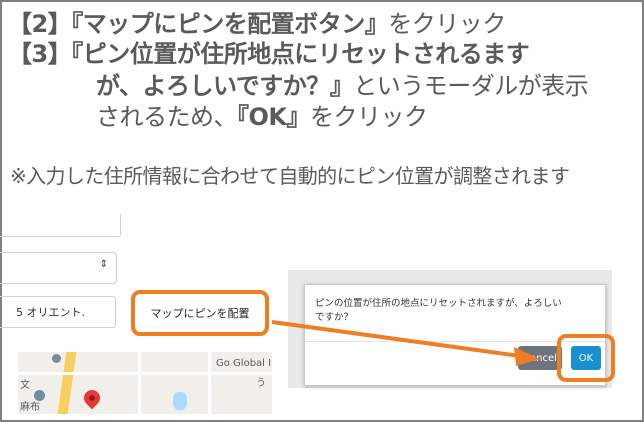 This screenshot has width=644, height=422. Describe the element at coordinates (167, 117) in the screenshot. I see `instruction-text: されるため、` at that location.